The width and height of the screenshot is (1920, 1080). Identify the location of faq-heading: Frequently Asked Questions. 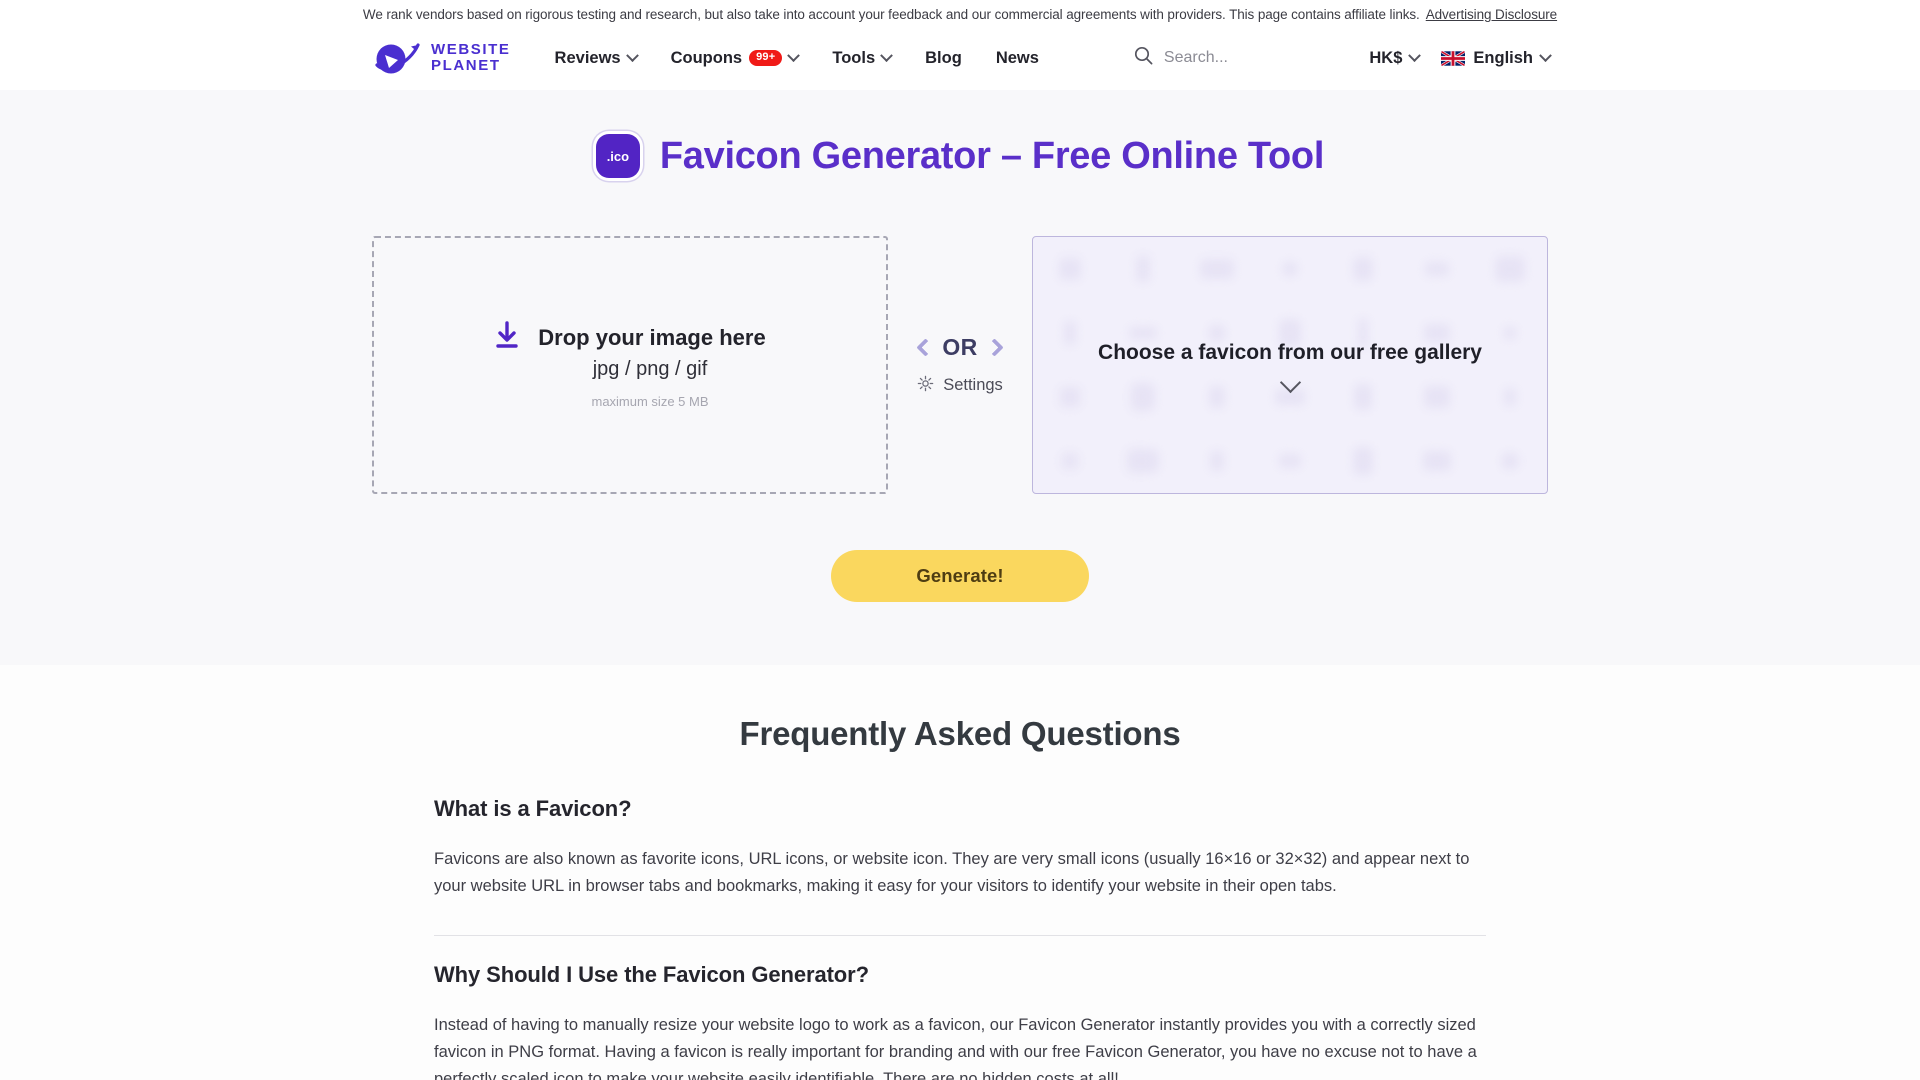
(960, 733).